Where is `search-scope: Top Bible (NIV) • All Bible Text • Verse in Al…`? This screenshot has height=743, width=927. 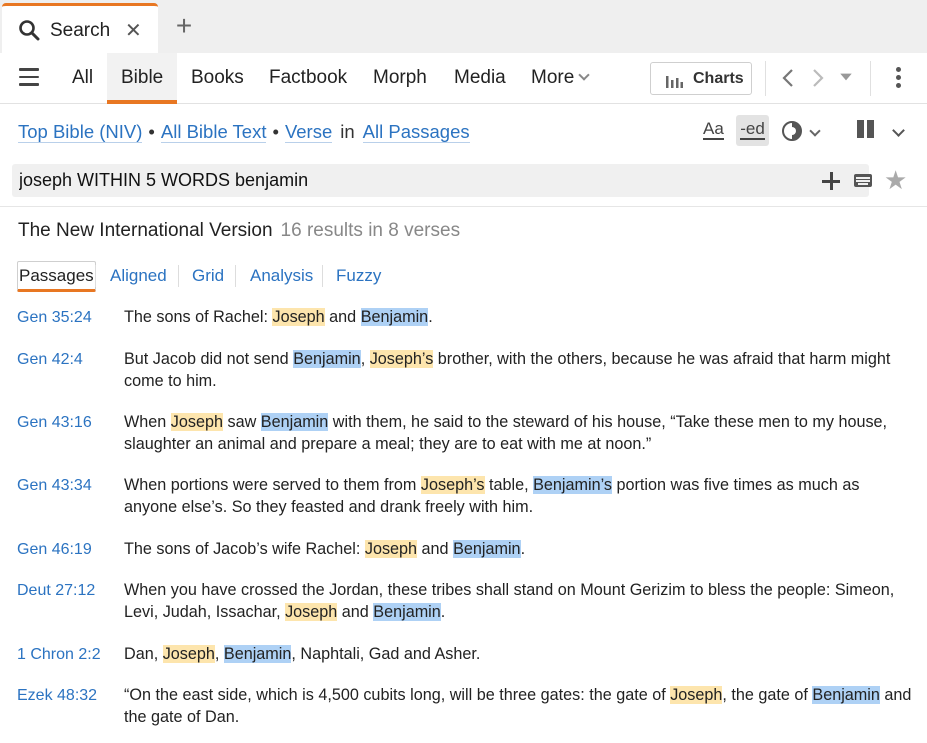
search-scope: Top Bible (NIV) • All Bible Text • Verse in Al… is located at coordinates (244, 132).